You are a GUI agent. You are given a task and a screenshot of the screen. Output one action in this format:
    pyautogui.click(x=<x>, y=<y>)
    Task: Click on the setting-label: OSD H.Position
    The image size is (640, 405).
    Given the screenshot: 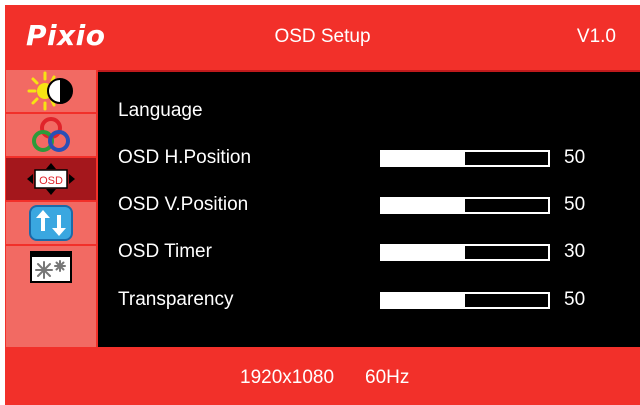 What is the action you would take?
    pyautogui.click(x=185, y=157)
    